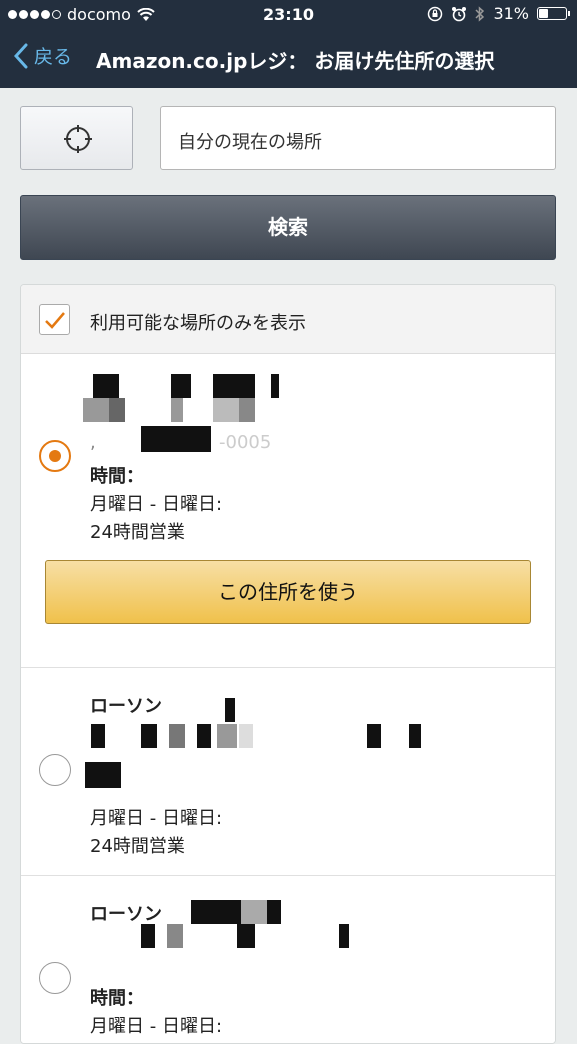 This screenshot has width=577, height=1044. Describe the element at coordinates (21, 55) in the screenshot. I see `chevron-left-icon` at that location.